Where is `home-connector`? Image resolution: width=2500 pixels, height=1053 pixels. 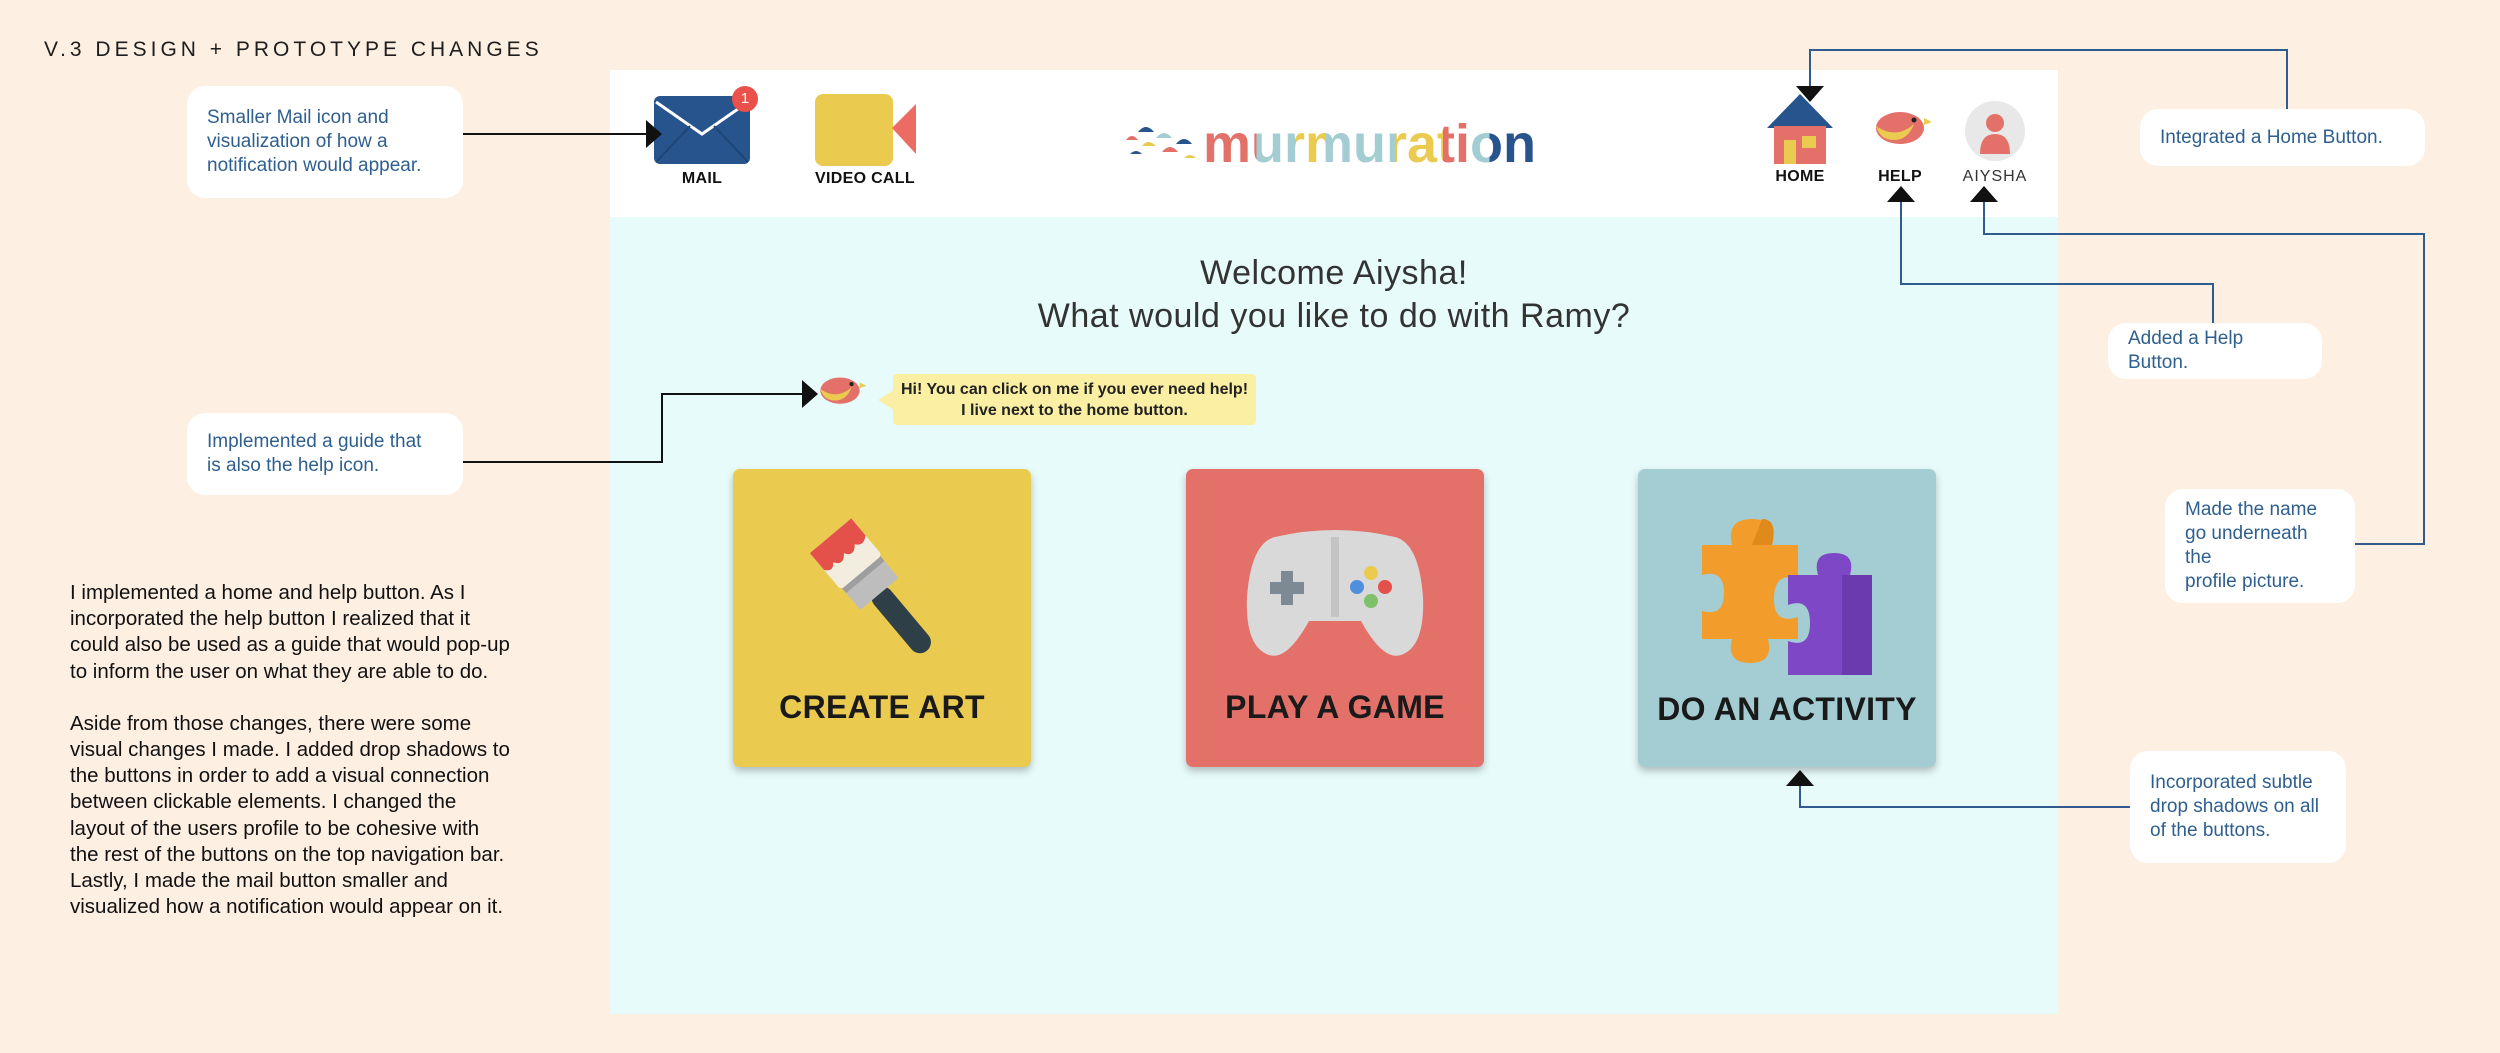
home-connector is located at coordinates (2048, 79).